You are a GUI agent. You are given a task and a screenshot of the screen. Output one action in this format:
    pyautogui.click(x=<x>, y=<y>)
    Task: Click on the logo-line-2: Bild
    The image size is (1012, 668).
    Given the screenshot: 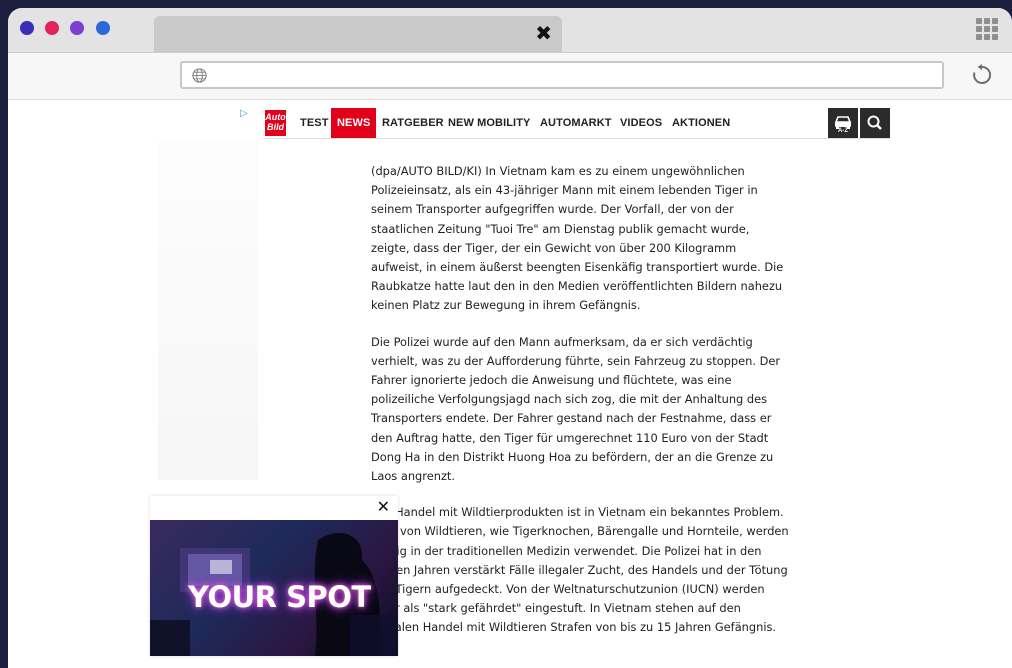 What is the action you would take?
    pyautogui.click(x=275, y=127)
    